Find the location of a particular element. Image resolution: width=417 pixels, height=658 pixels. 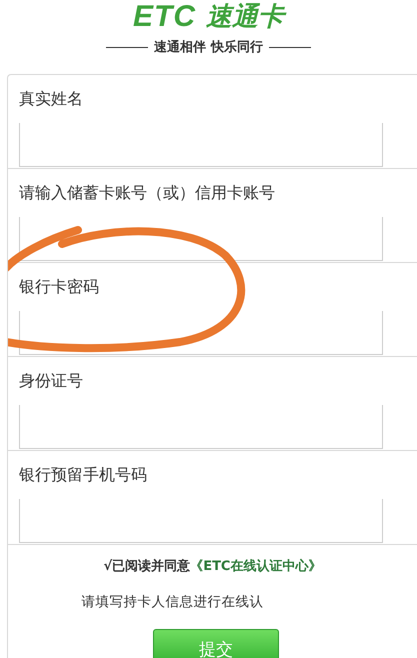

agreement-text: √已阅读并同意 is located at coordinates (147, 566).